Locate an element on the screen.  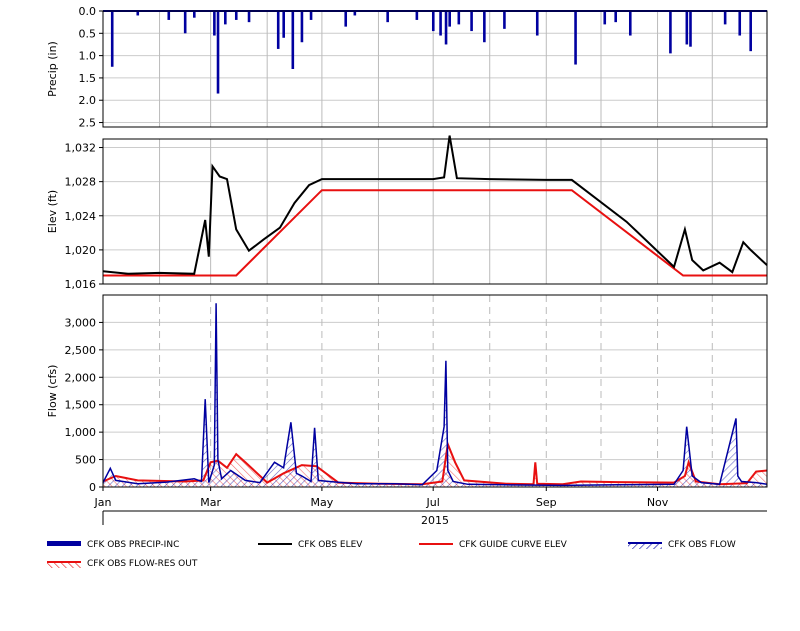
flow-ytick-label: 0 is located at coordinates (92, 487).